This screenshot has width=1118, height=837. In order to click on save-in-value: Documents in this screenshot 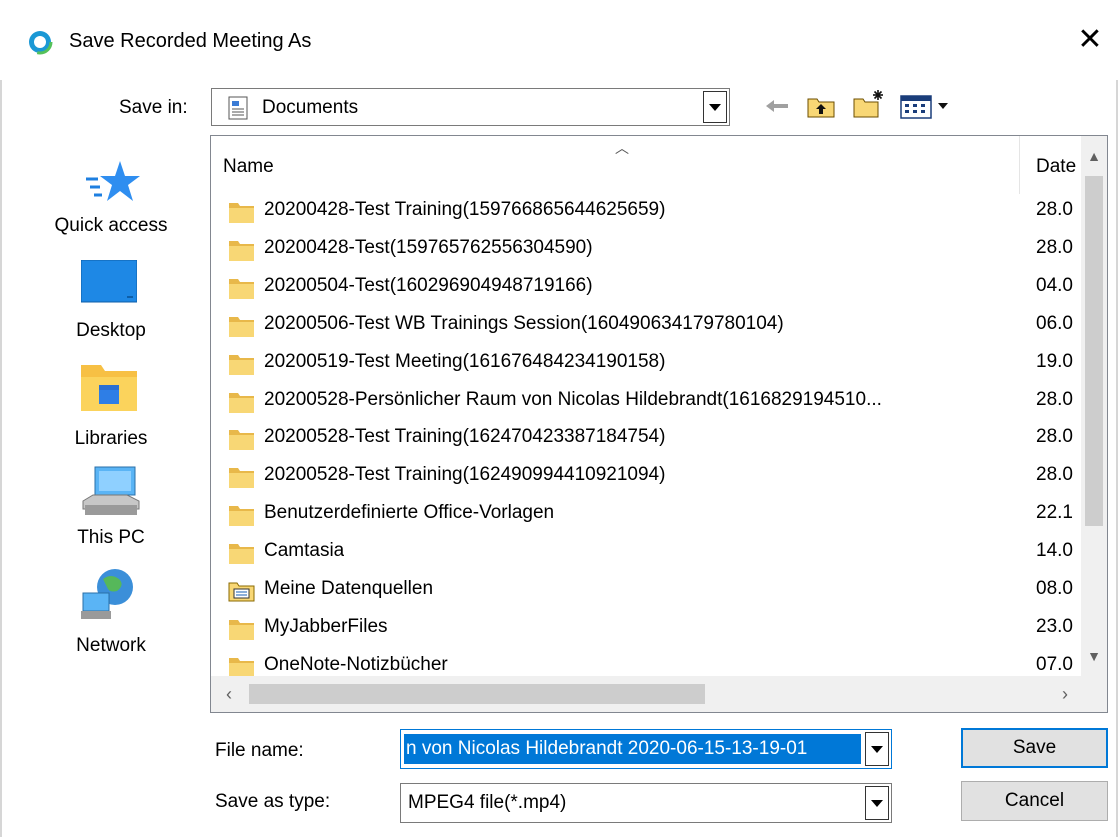, I will do `click(310, 107)`.